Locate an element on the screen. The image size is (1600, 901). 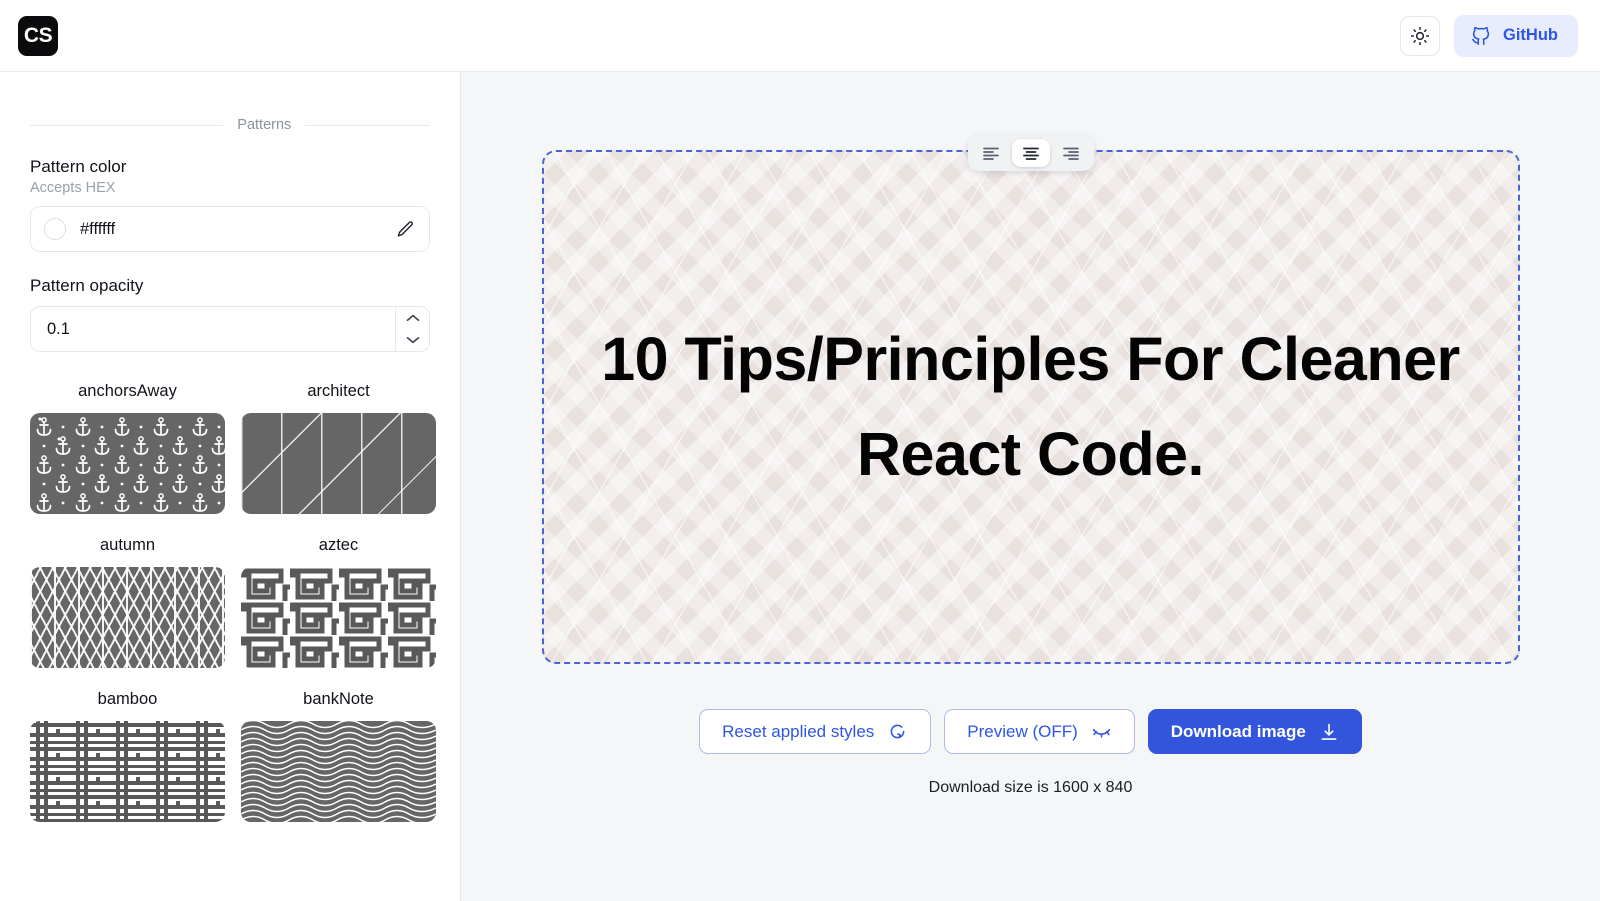
banknote-pattern is located at coordinates (338, 771).